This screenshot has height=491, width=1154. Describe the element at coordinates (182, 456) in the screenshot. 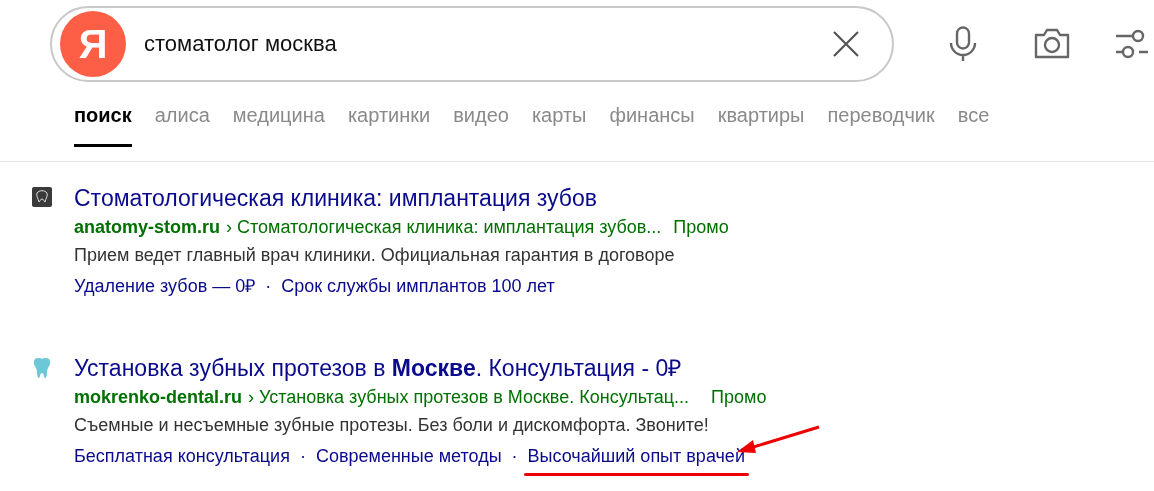

I see `sitelink: Бесплатная консультация` at that location.